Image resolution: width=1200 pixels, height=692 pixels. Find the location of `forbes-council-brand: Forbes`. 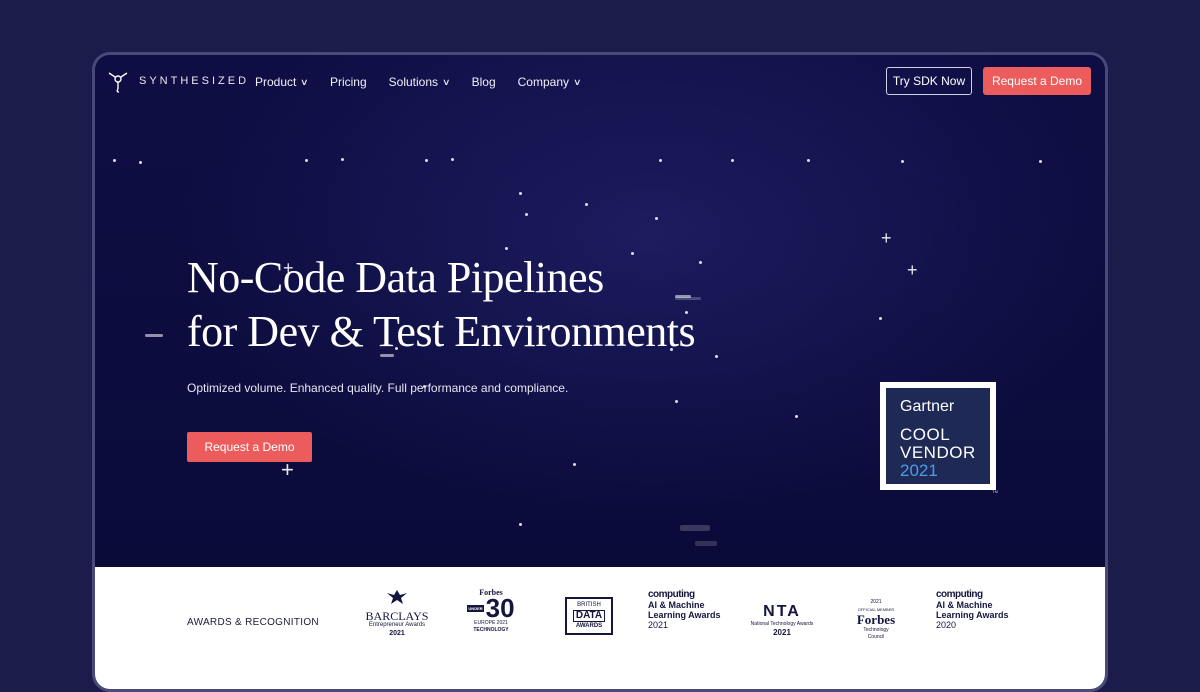

forbes-council-brand: Forbes is located at coordinates (876, 619).